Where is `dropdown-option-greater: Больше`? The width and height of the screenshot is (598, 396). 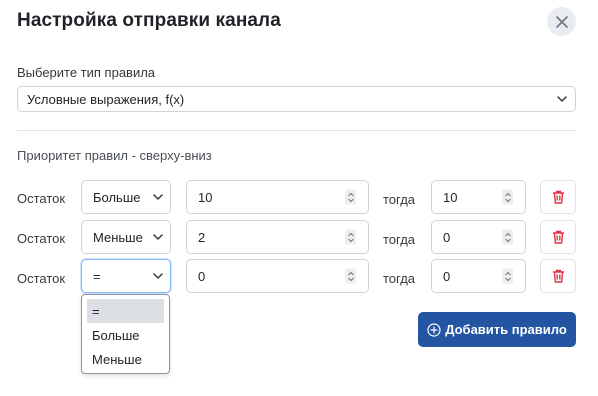 dropdown-option-greater: Больше is located at coordinates (125, 335).